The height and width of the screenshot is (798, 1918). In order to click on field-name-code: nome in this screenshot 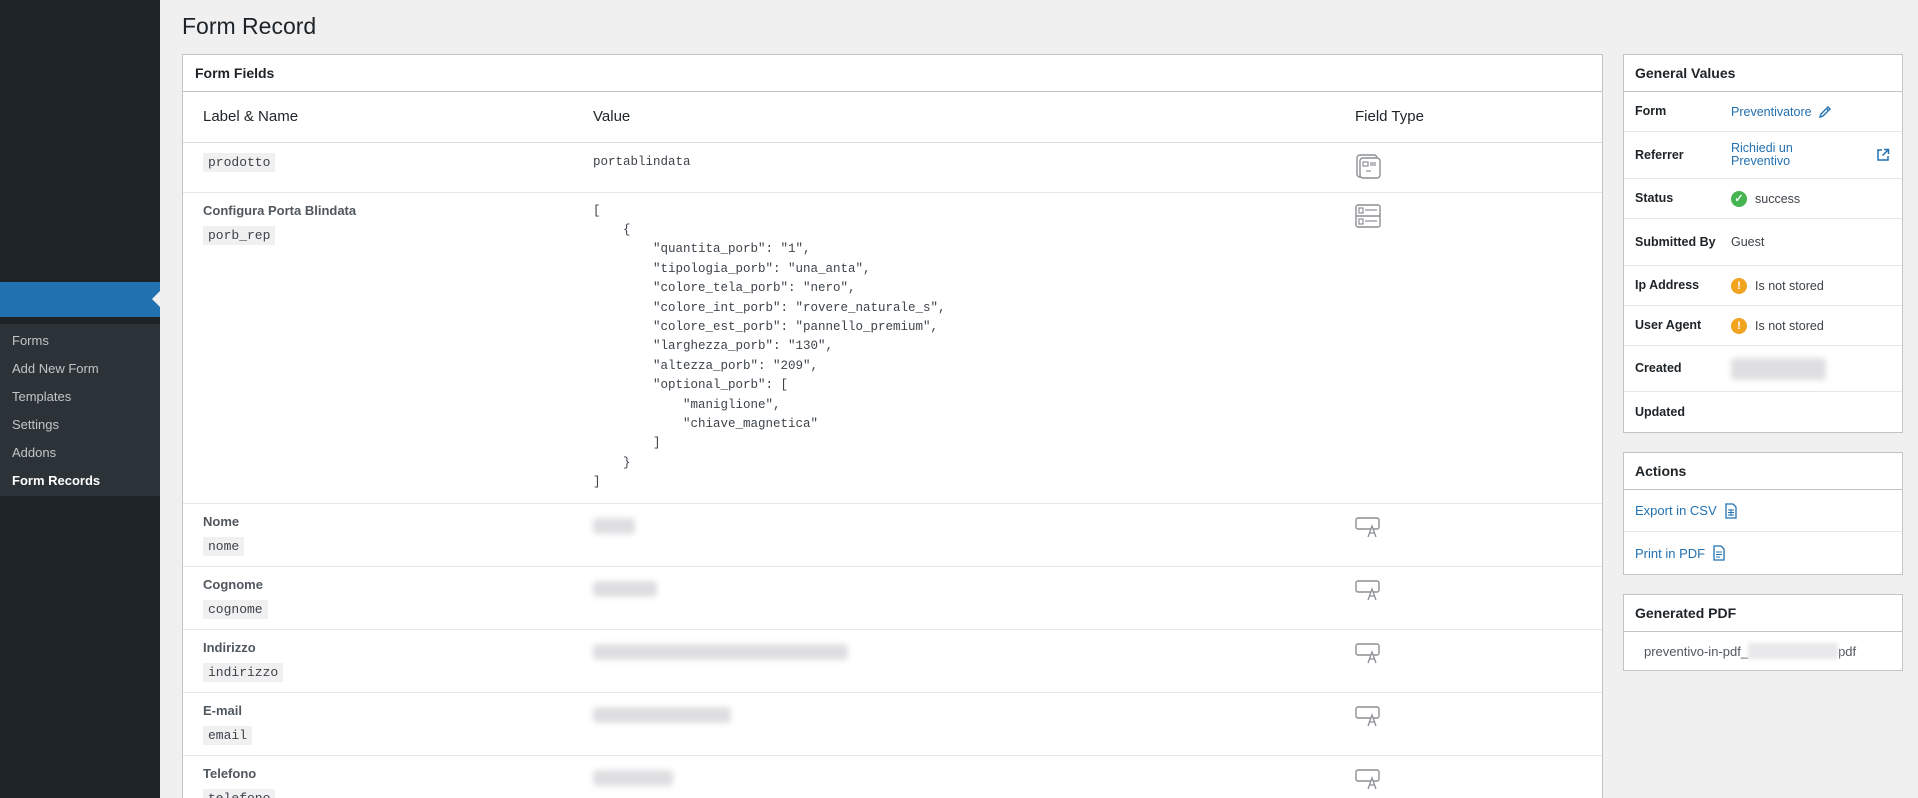, I will do `click(224, 546)`.